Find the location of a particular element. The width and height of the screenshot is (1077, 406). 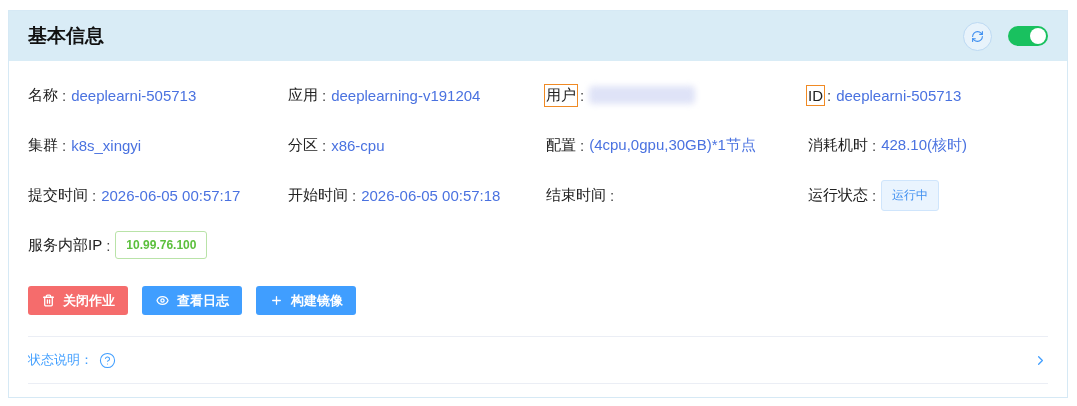

trash-icon is located at coordinates (48, 300).